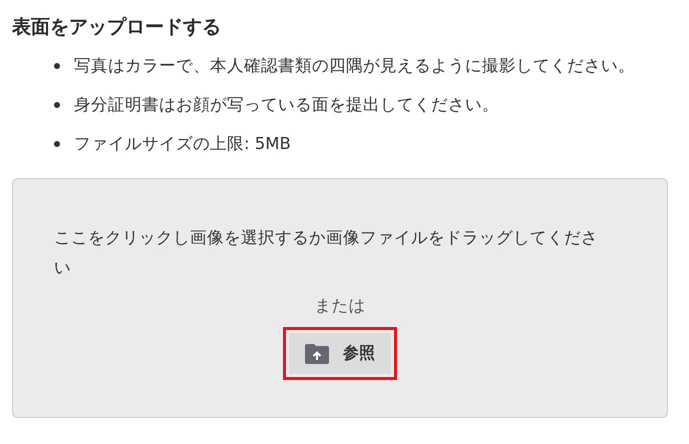 The image size is (689, 444). Describe the element at coordinates (317, 354) in the screenshot. I see `folder-upload-icon` at that location.